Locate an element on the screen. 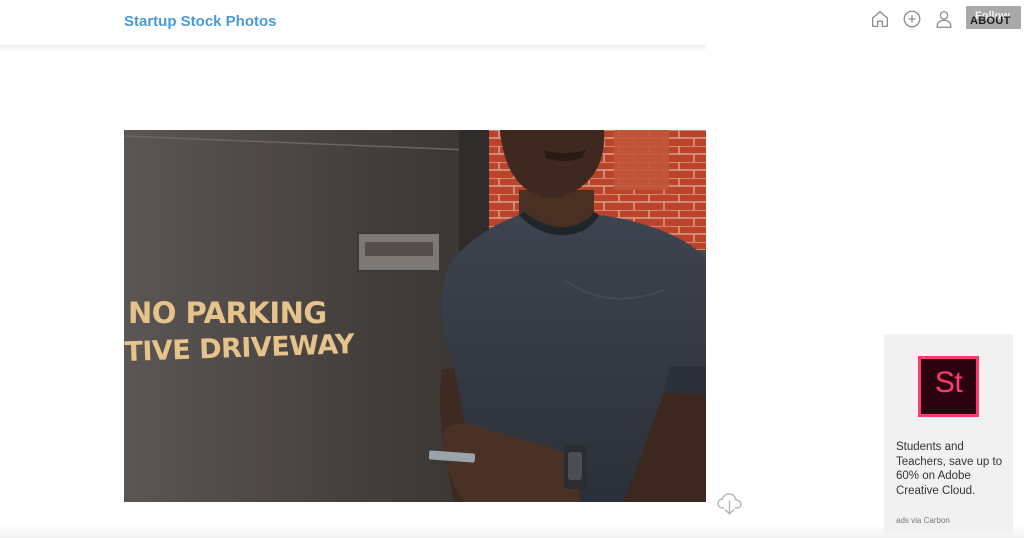 The width and height of the screenshot is (1024, 538). about-link: ABOUT is located at coordinates (990, 21).